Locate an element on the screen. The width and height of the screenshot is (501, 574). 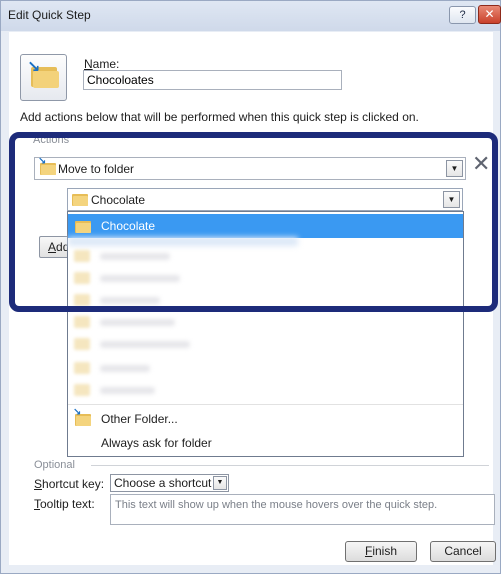
help-button: ? is located at coordinates (462, 15).